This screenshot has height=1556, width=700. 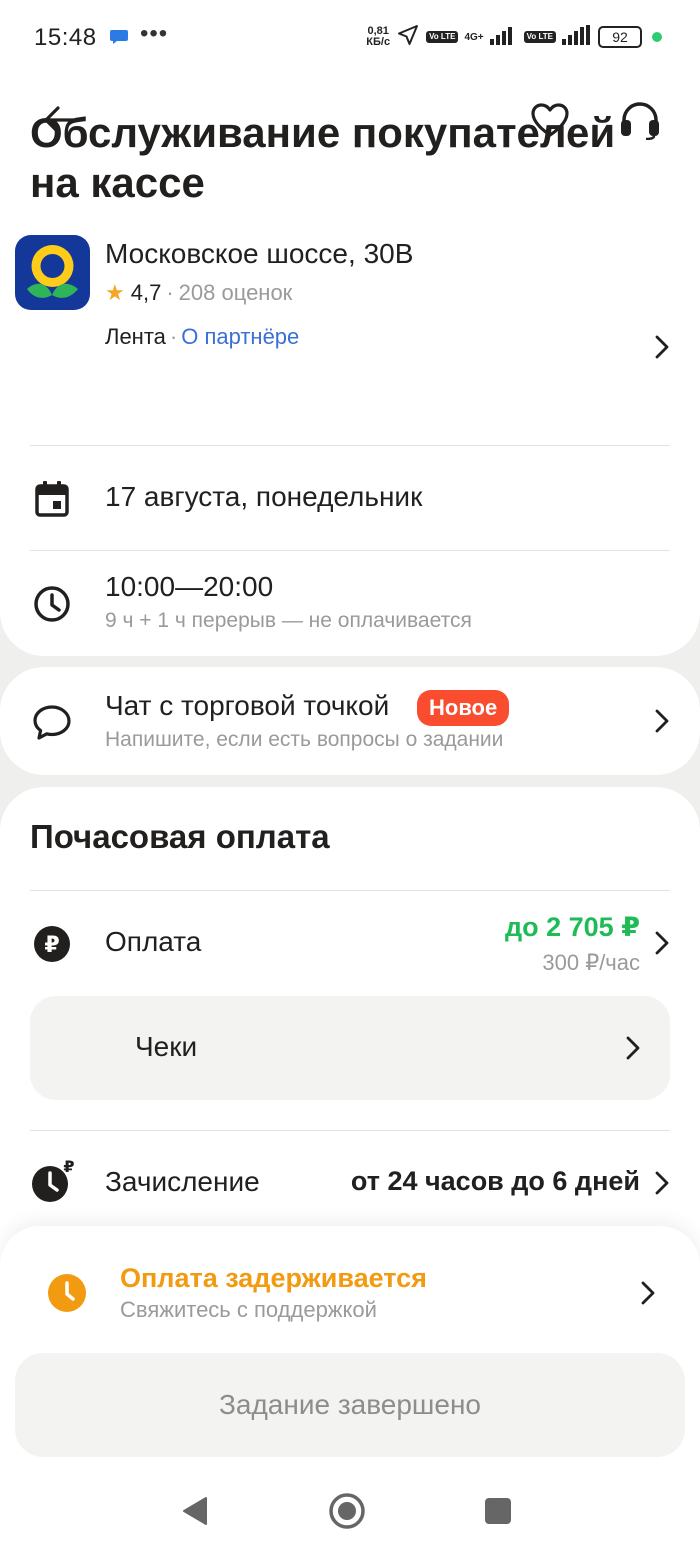 What do you see at coordinates (304, 739) in the screenshot?
I see `chat-subtitle: Напишите, если есть вопросы о задании` at bounding box center [304, 739].